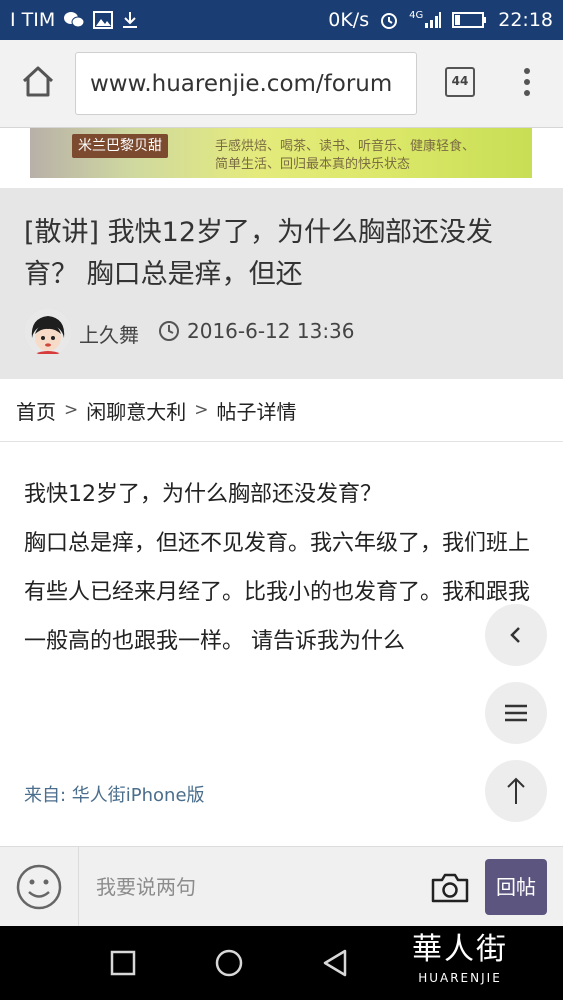  Describe the element at coordinates (33, 20) in the screenshot. I see `carrier-label: I TIM` at that location.